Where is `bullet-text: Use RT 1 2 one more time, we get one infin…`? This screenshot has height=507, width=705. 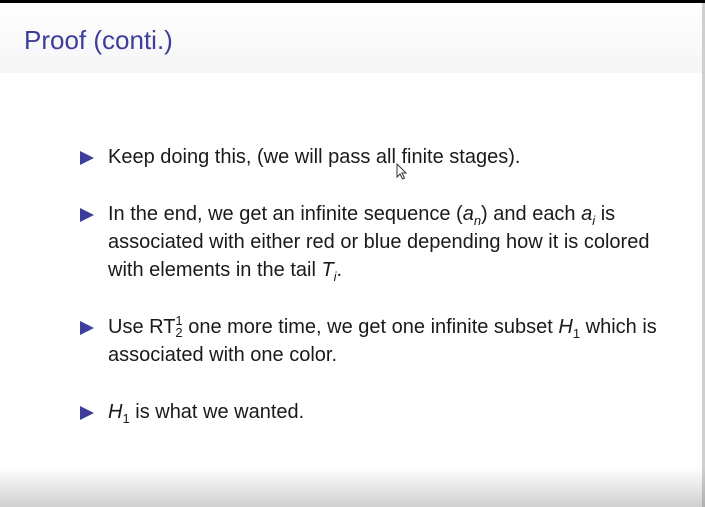 bullet-text: Use RT 1 2 one more time, we get one infin… is located at coordinates (382, 339).